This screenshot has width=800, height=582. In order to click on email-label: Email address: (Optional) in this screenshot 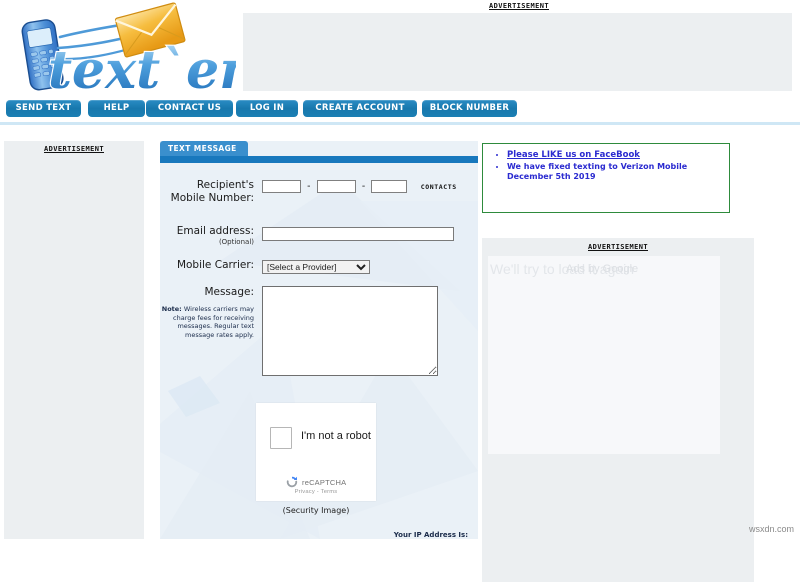, I will do `click(211, 236)`.